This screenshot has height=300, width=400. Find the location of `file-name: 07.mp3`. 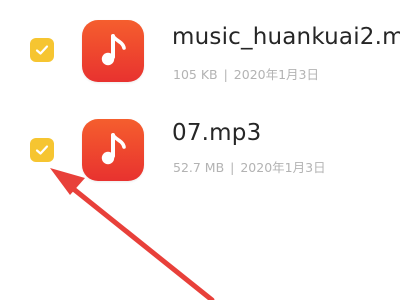

file-name: 07.mp3 is located at coordinates (217, 133).